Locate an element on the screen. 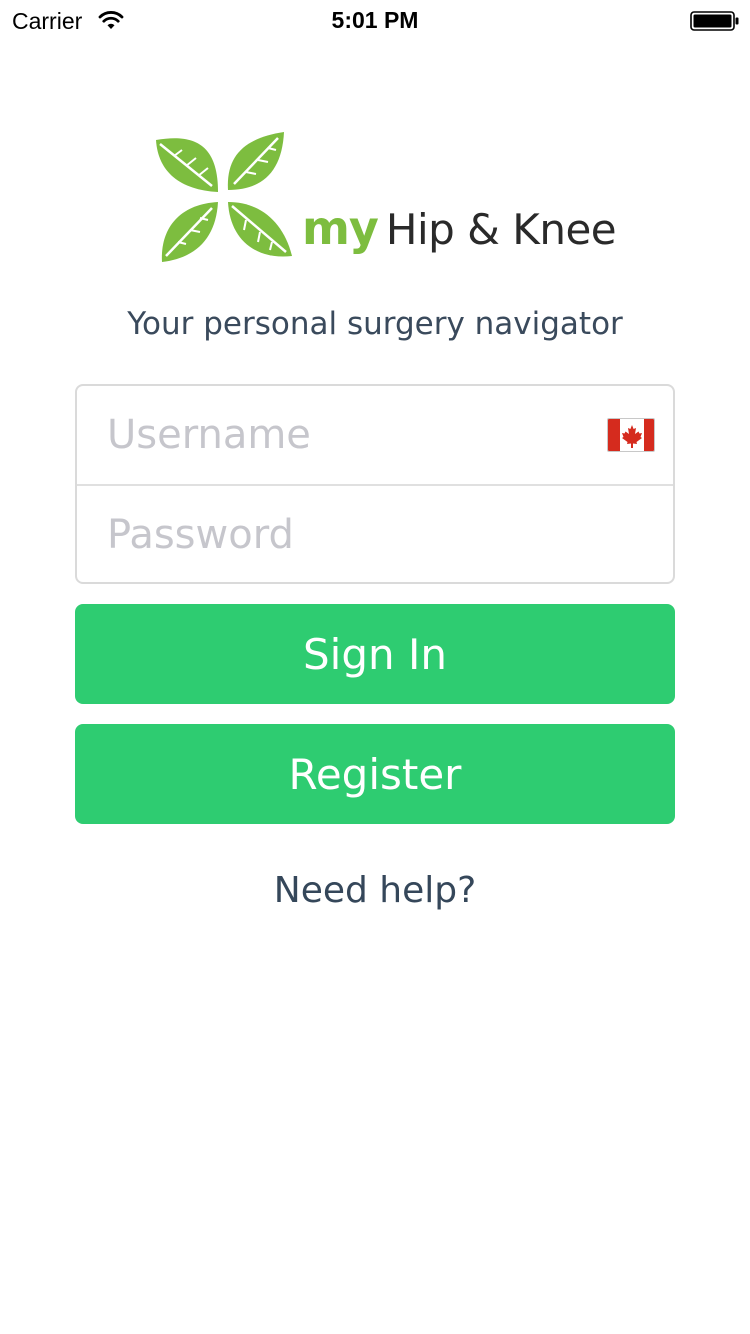 The image size is (750, 1334). canada-flag-icon is located at coordinates (631, 435).